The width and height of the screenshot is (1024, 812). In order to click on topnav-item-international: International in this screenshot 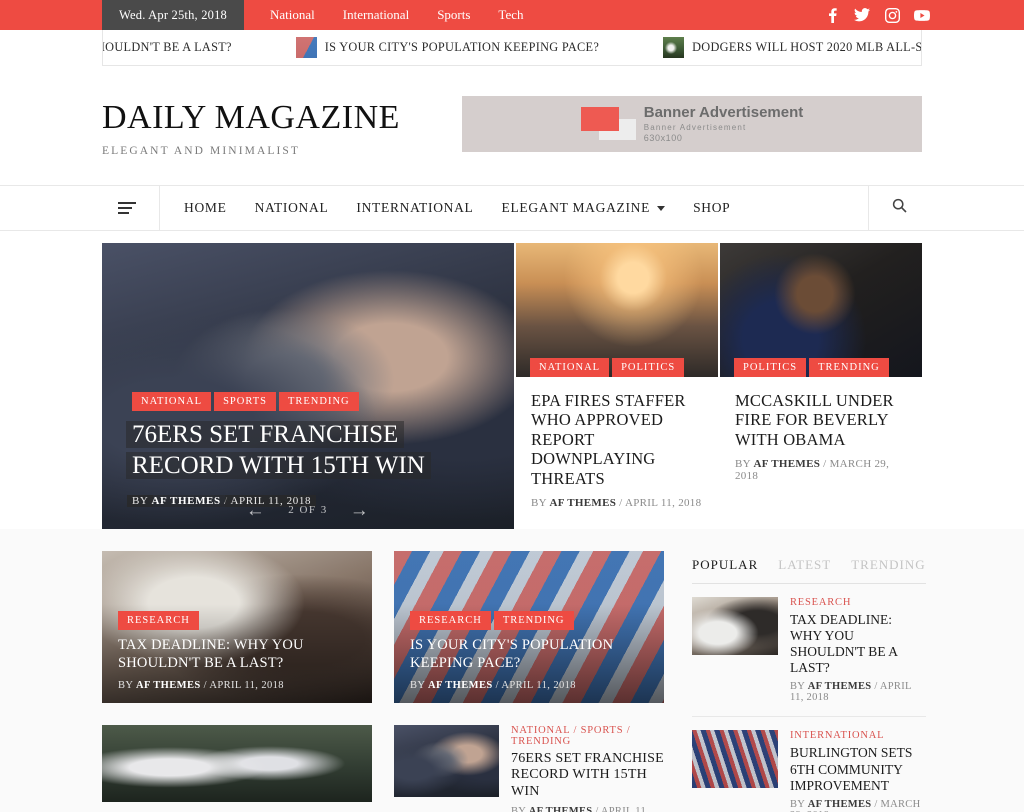, I will do `click(376, 15)`.